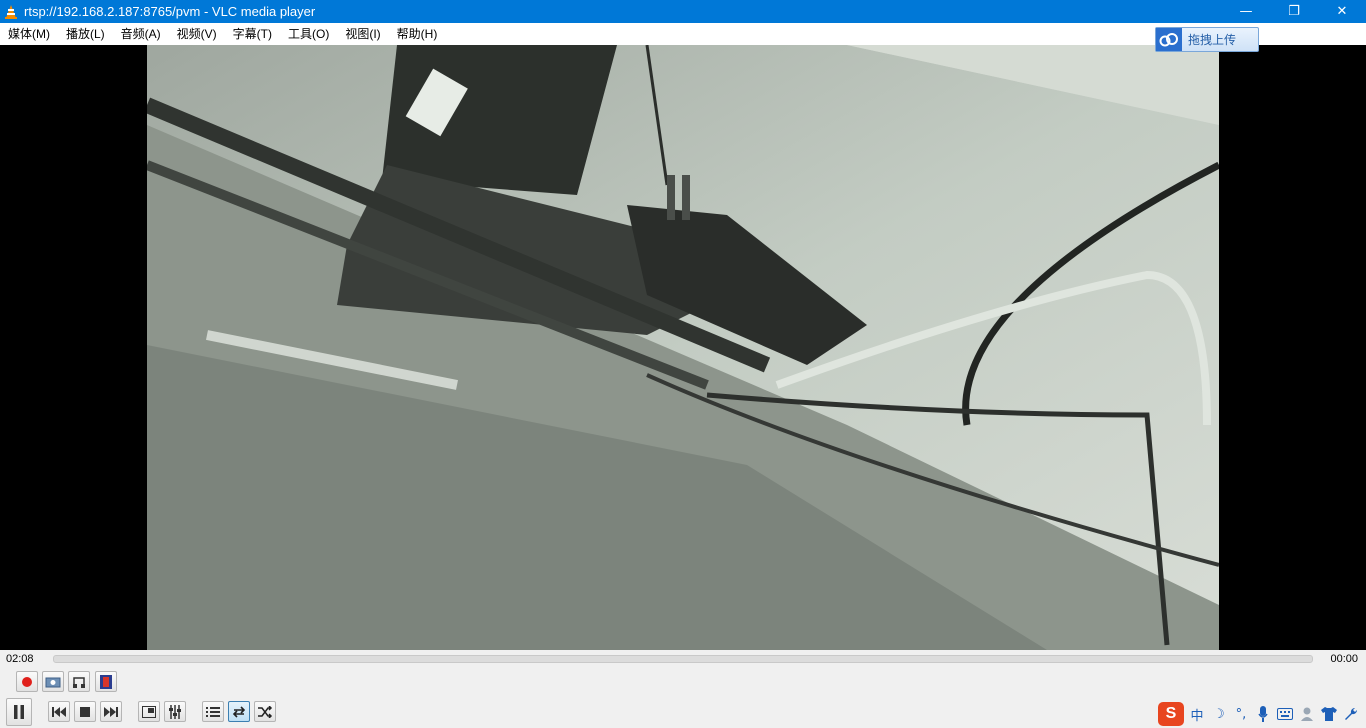  What do you see at coordinates (252, 34) in the screenshot?
I see `menu-subtitle: 字幕(T)` at bounding box center [252, 34].